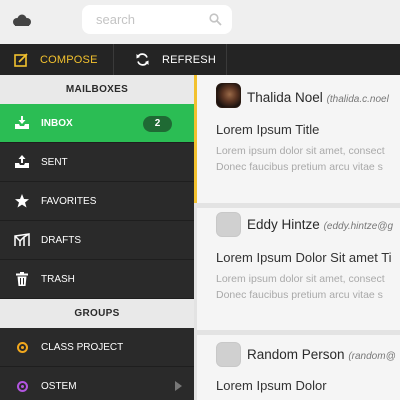 The image size is (400, 400). Describe the element at coordinates (22, 123) in the screenshot. I see `inbox-icon` at that location.